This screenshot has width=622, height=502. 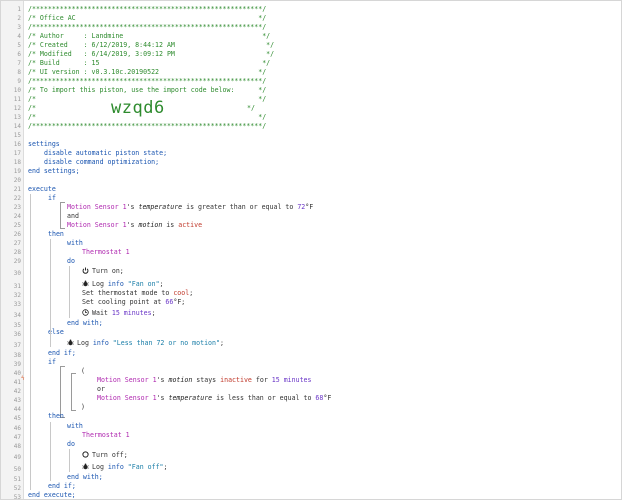 What do you see at coordinates (19, 36) in the screenshot?
I see `line-number: 4` at bounding box center [19, 36].